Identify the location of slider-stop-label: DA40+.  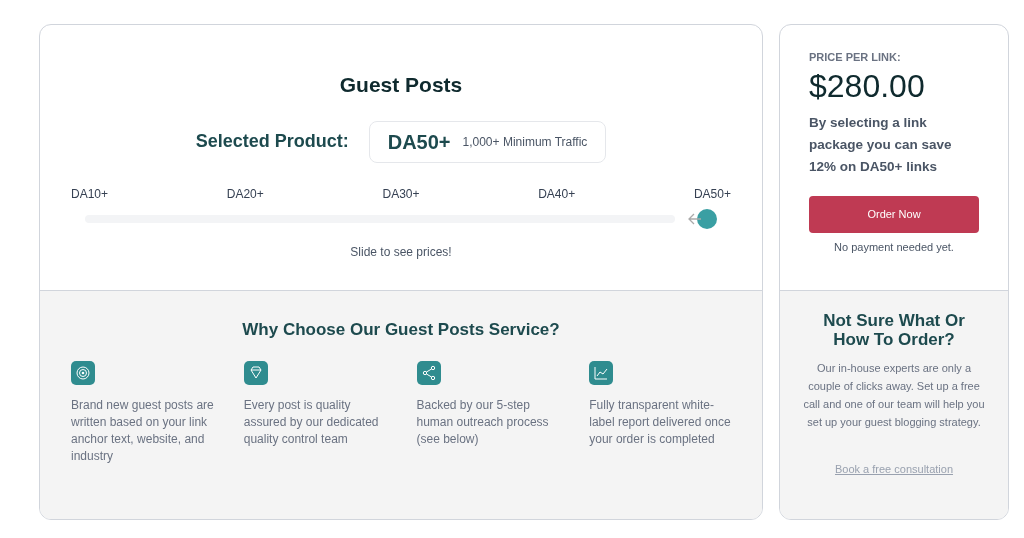
(557, 194).